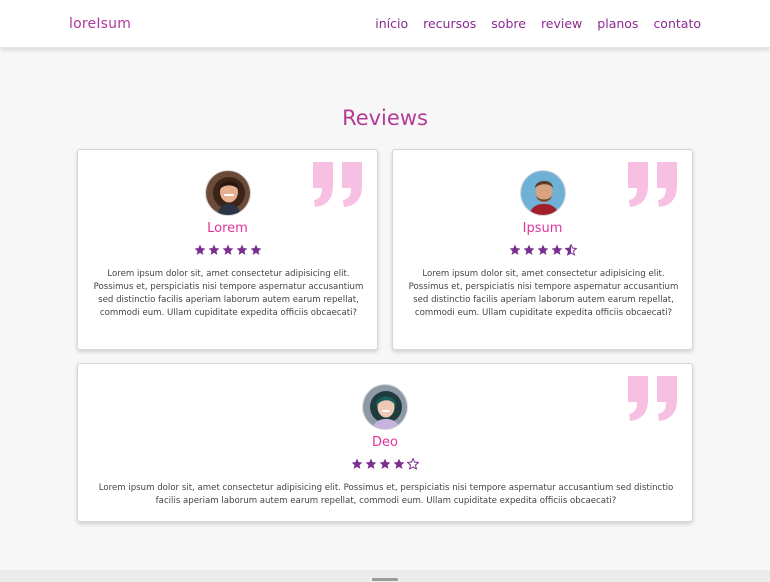 This screenshot has width=770, height=582. What do you see at coordinates (391, 23) in the screenshot?
I see `nav-link-inicio: início` at bounding box center [391, 23].